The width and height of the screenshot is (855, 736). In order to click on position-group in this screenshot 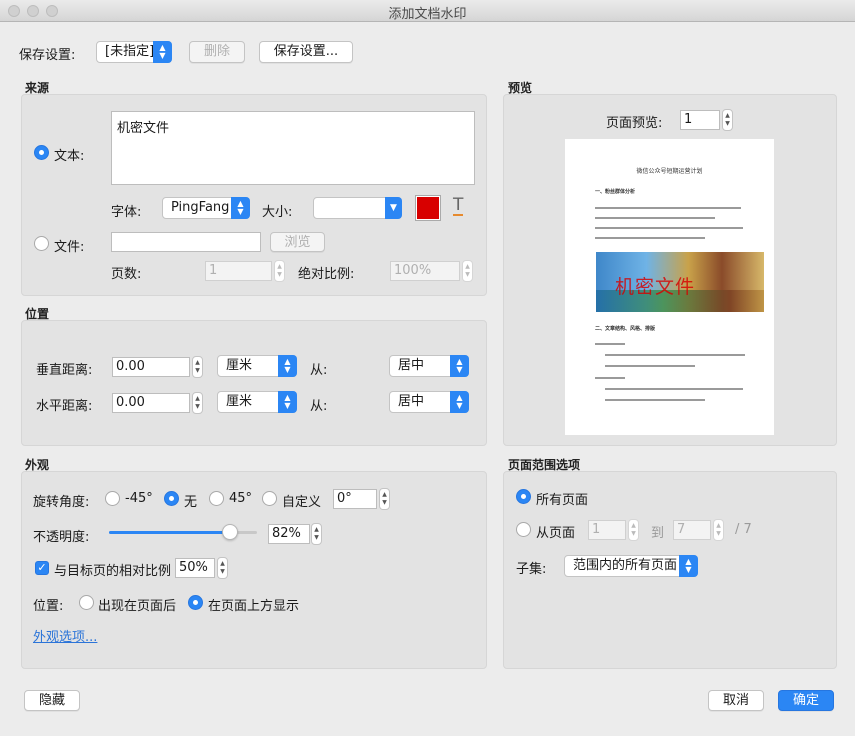, I will do `click(254, 383)`.